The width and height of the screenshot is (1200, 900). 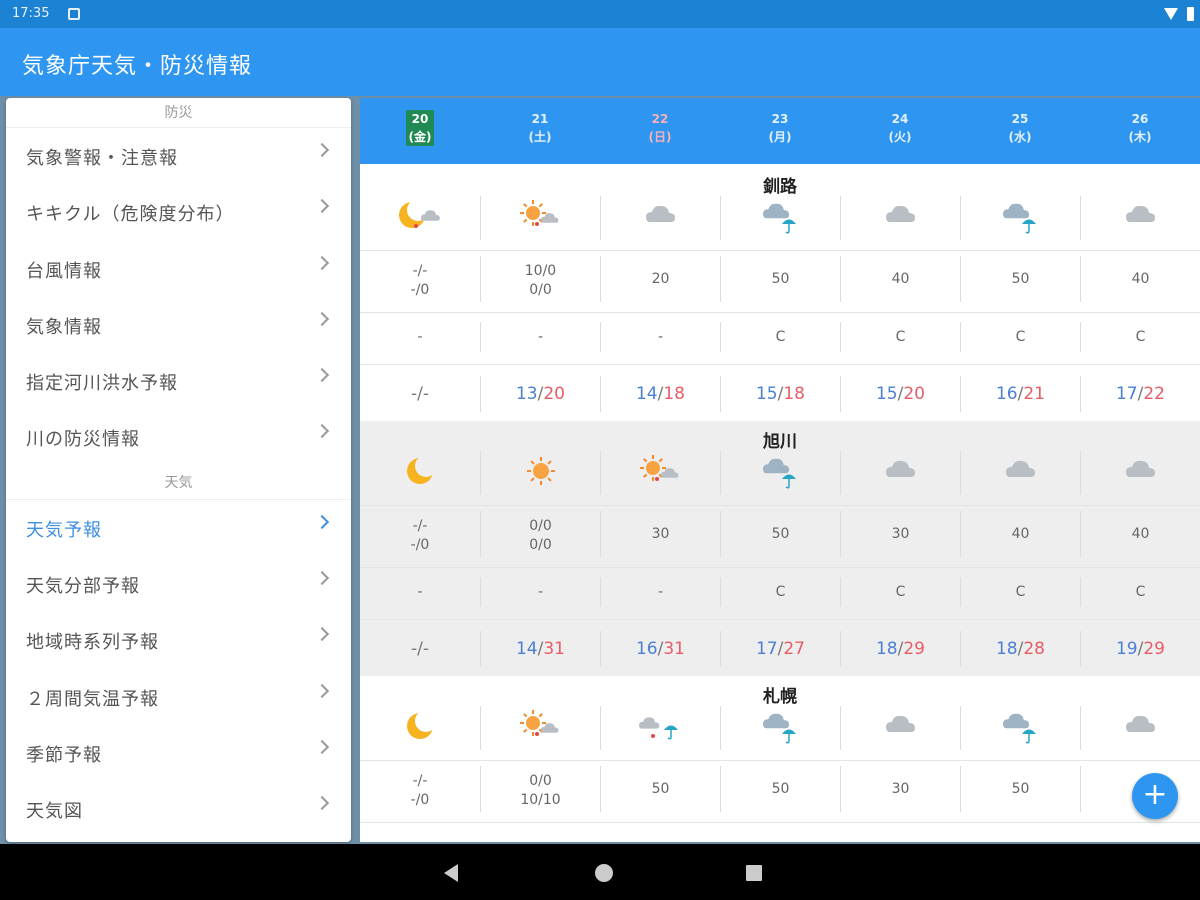 I want to click on temperature-row: -/- 13/20 14/18 15/18 15/20 16/21 17/22, so click(x=780, y=394).